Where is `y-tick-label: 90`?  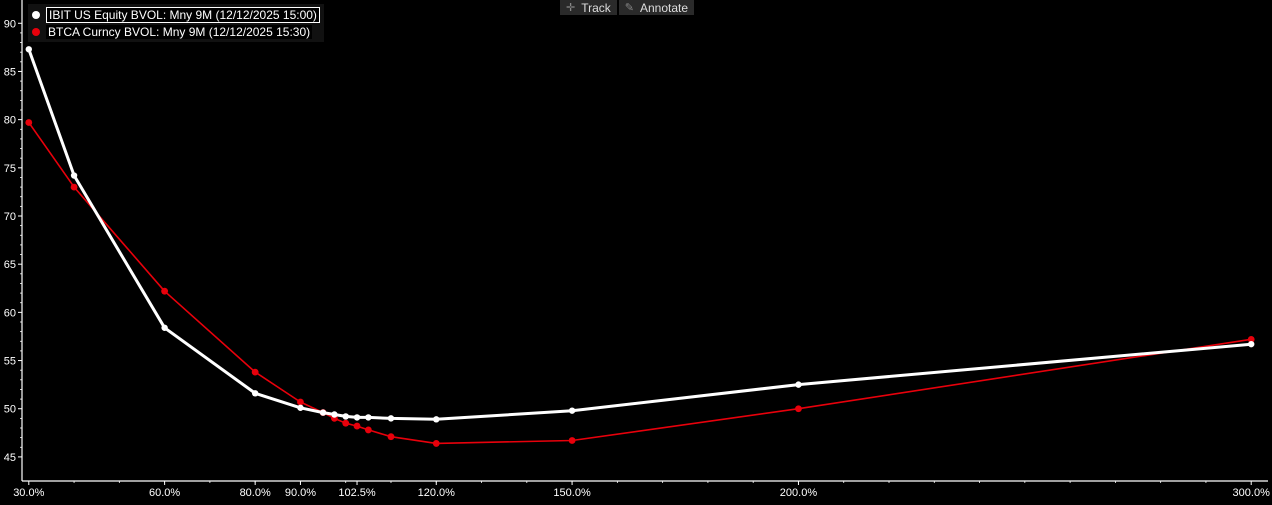 y-tick-label: 90 is located at coordinates (10, 24).